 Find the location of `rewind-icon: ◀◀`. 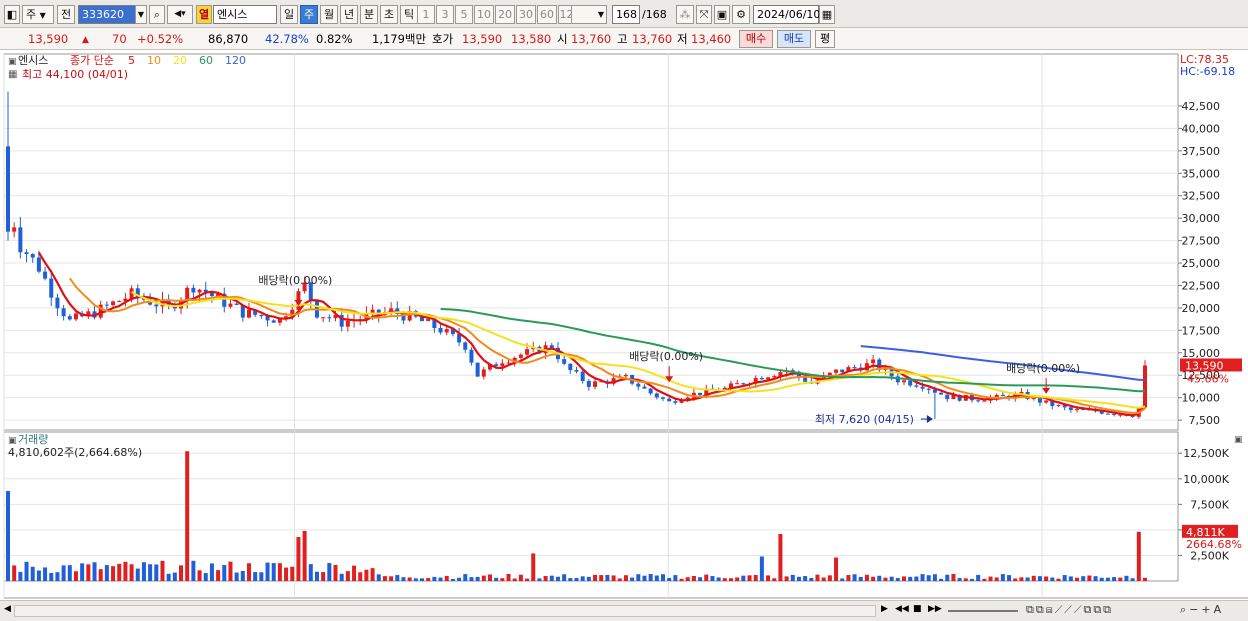

rewind-icon: ◀◀ is located at coordinates (902, 609).